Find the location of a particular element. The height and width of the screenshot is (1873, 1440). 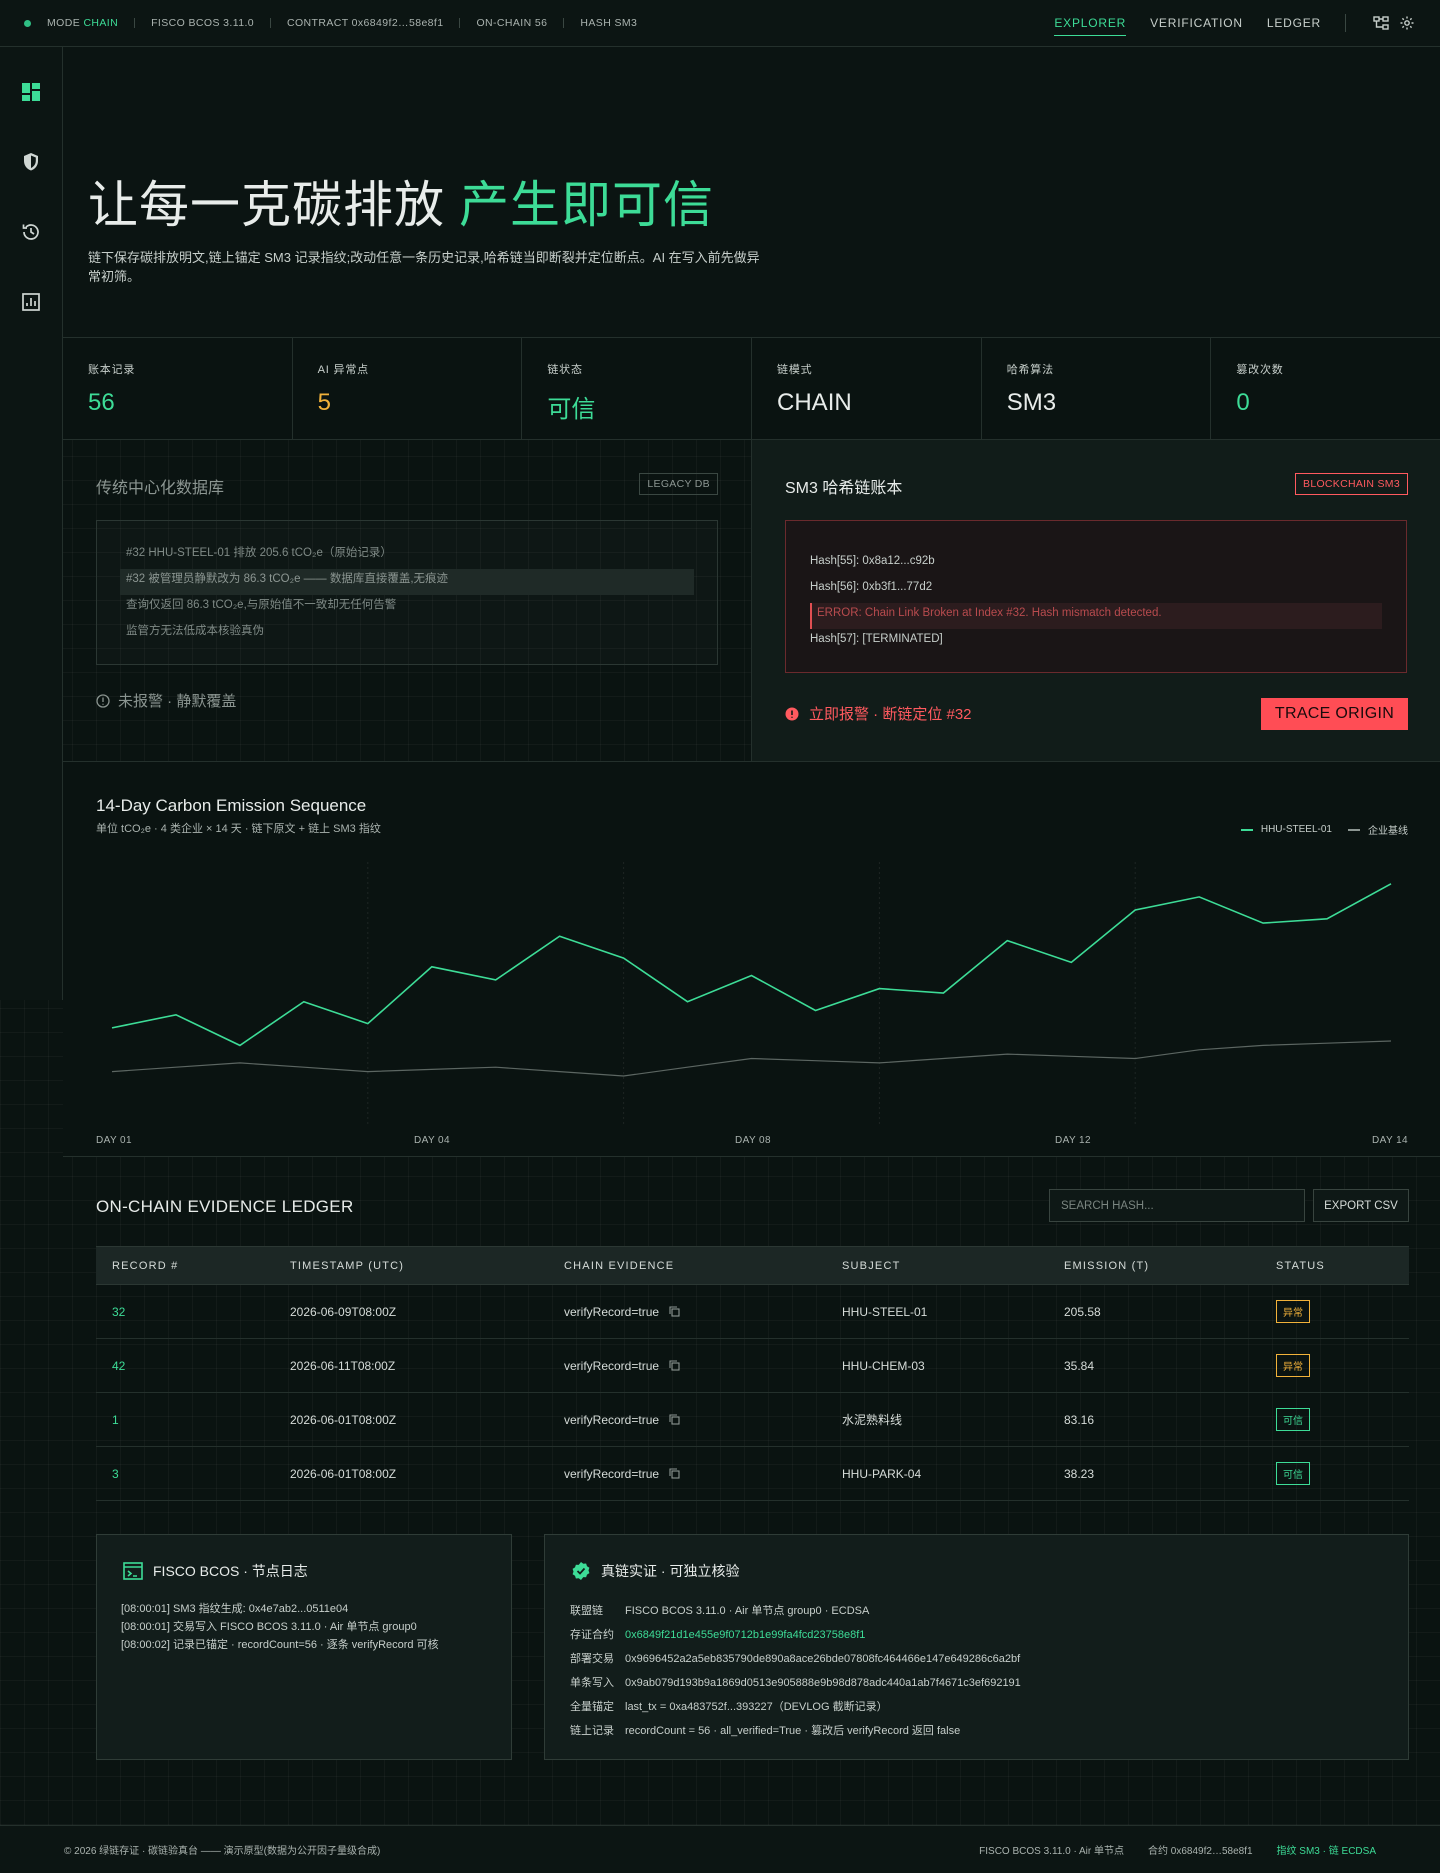

ledger-title: ON-CHAIN EVIDENCE LEDGER is located at coordinates (225, 1206).